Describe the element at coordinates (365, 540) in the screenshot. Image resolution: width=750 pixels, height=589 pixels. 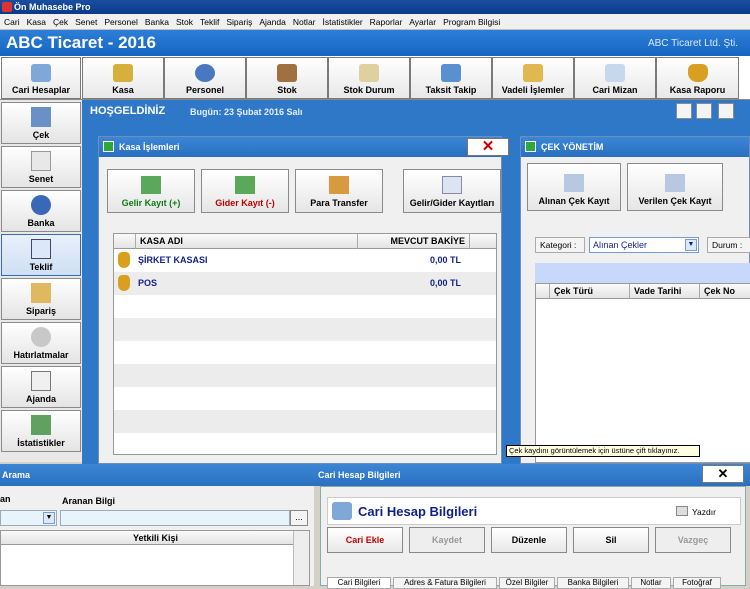
I see `cari-ekle-button: Cari Ekle` at that location.